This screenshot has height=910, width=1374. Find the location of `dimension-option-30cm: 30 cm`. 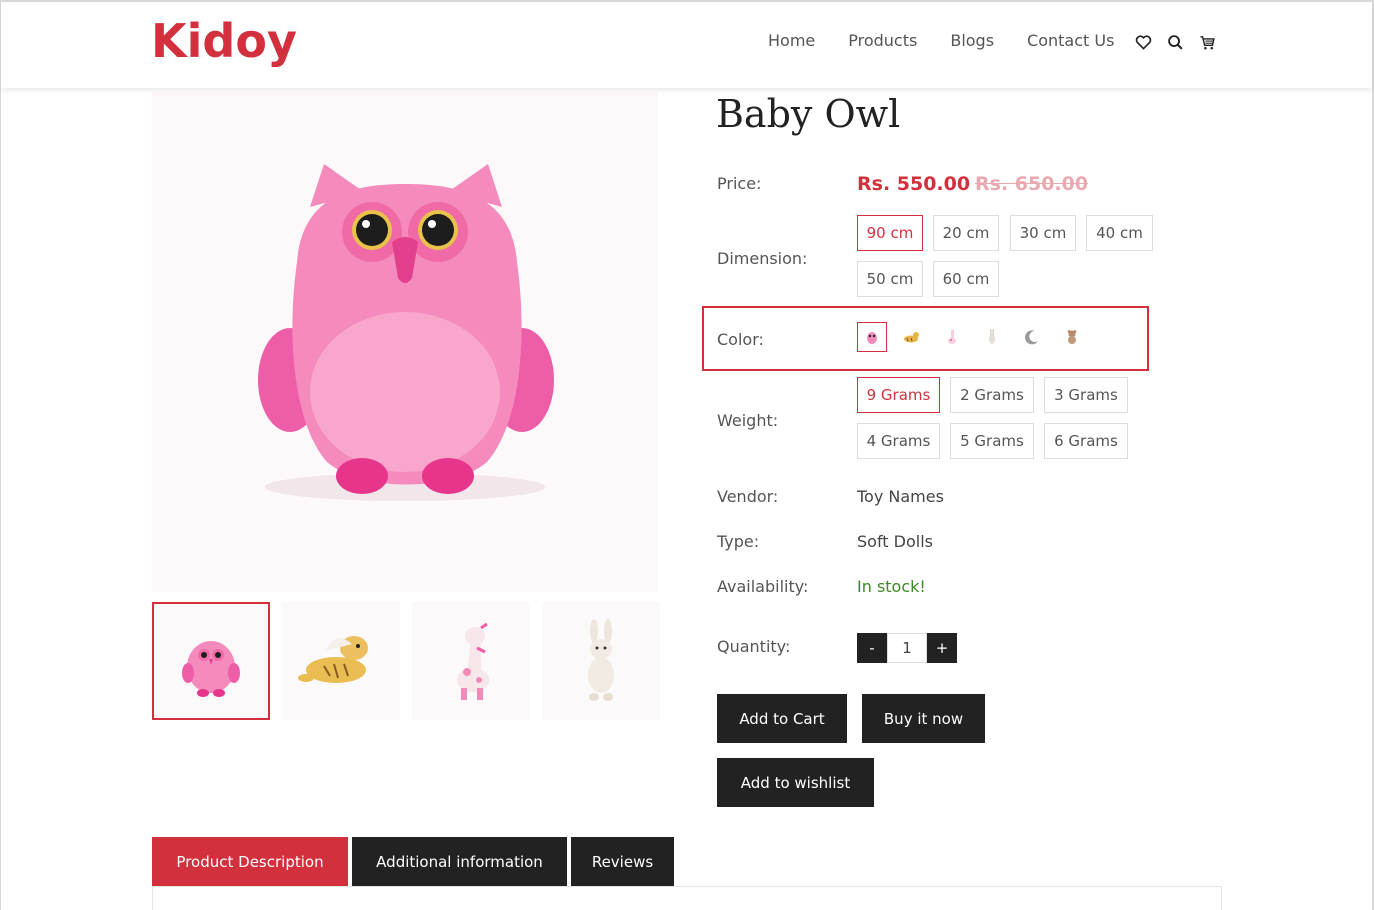

dimension-option-30cm: 30 cm is located at coordinates (1043, 233).